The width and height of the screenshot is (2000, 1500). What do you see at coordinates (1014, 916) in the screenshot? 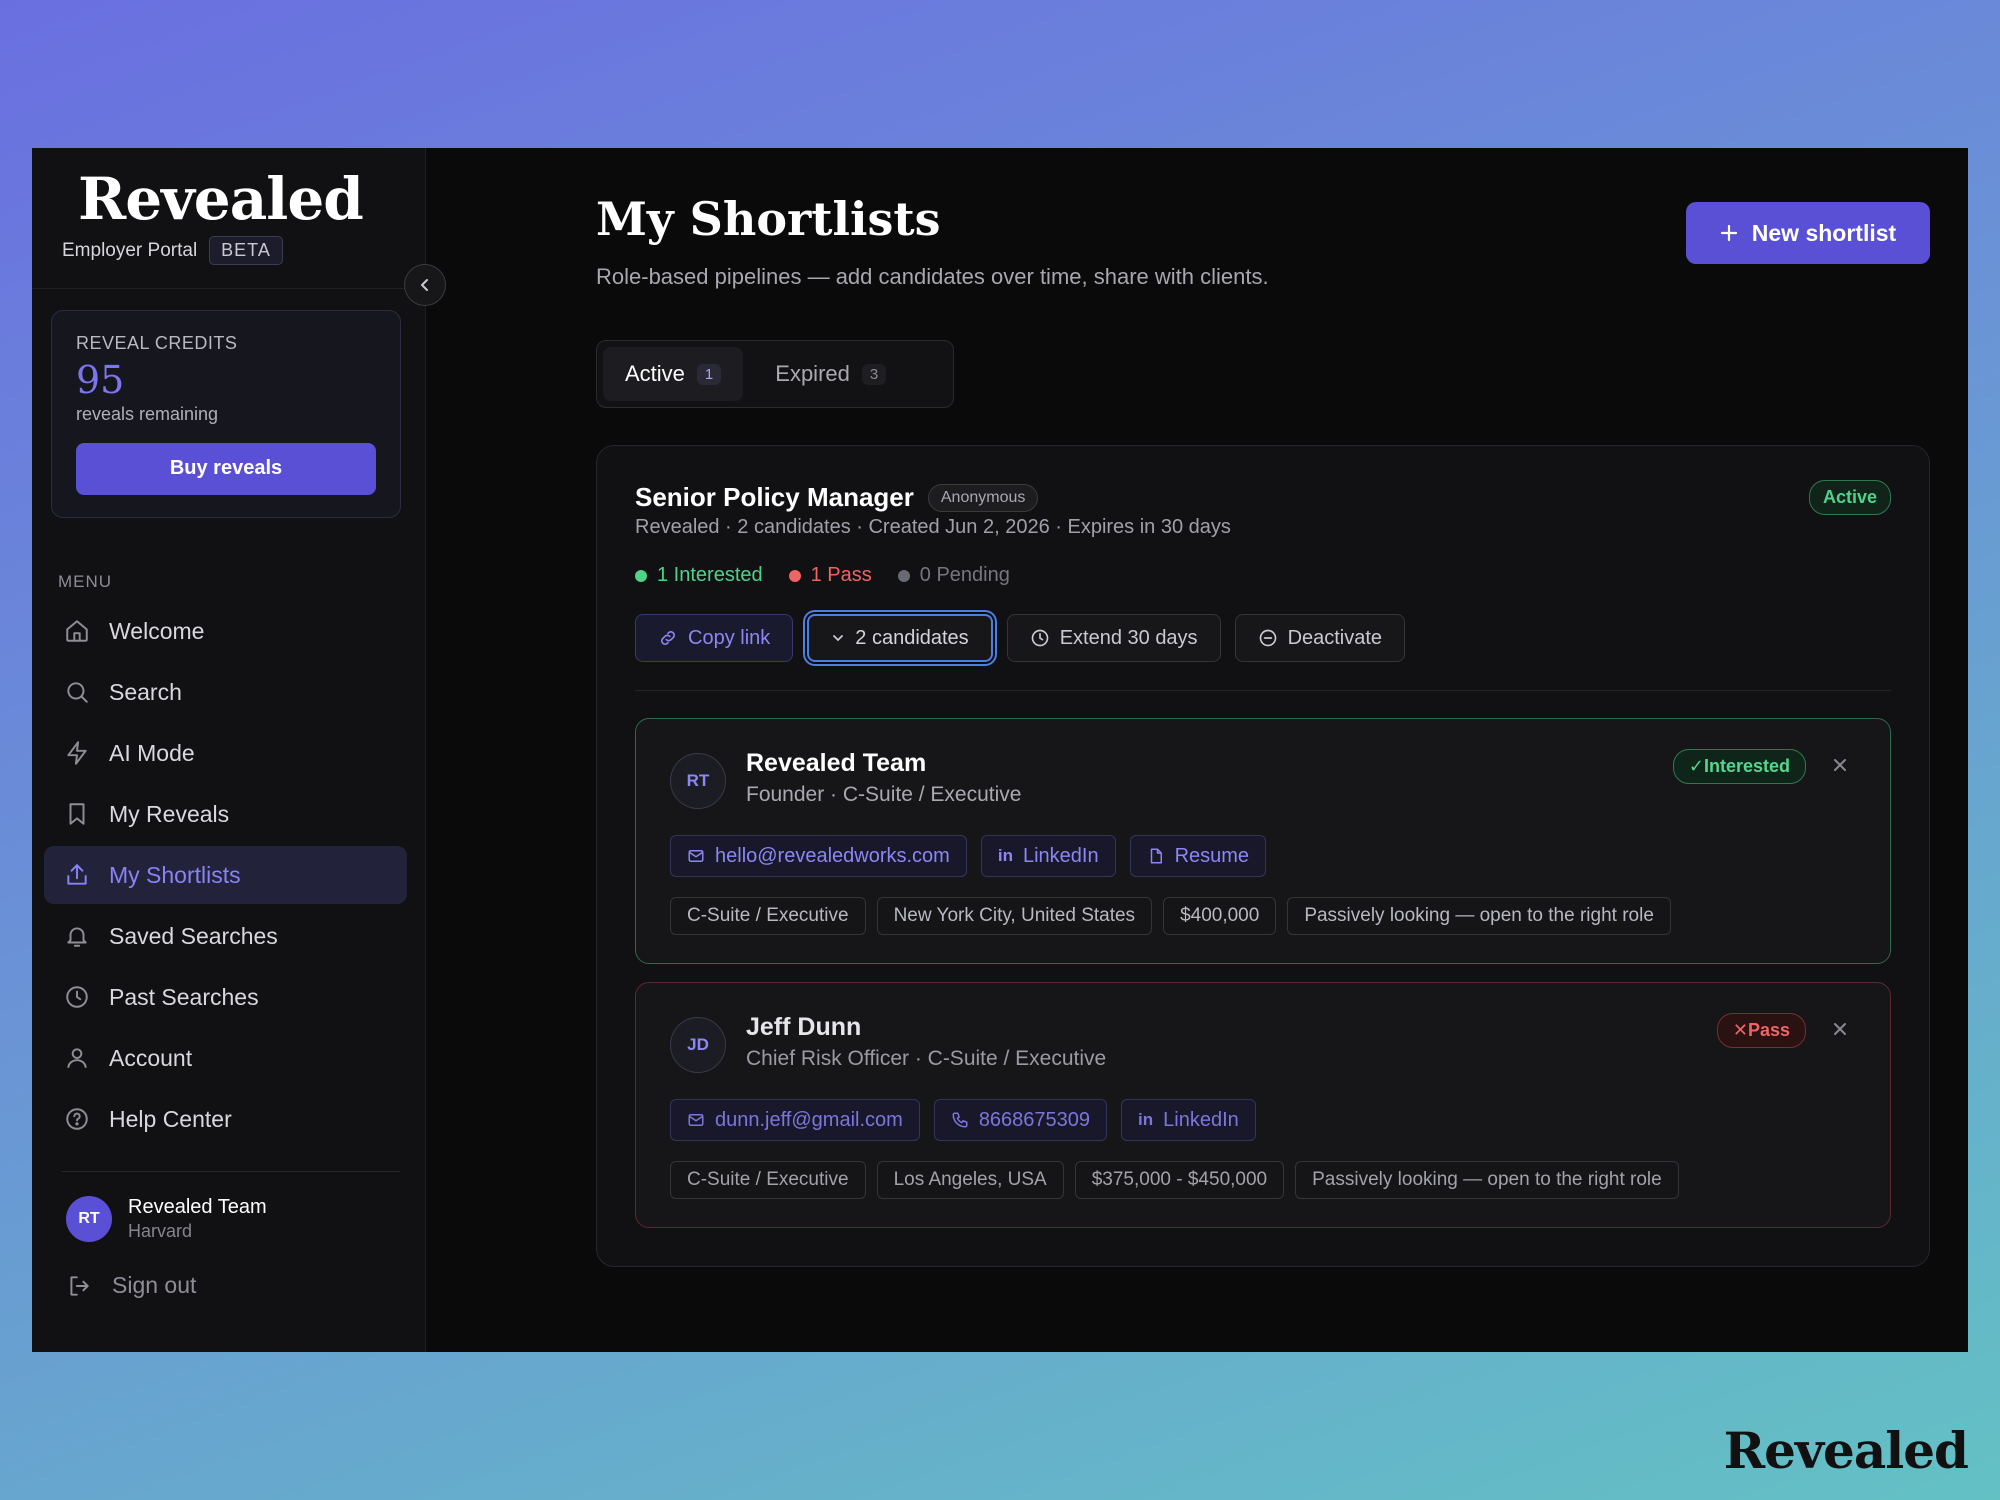
I see `tag-location: New York City, United States` at bounding box center [1014, 916].